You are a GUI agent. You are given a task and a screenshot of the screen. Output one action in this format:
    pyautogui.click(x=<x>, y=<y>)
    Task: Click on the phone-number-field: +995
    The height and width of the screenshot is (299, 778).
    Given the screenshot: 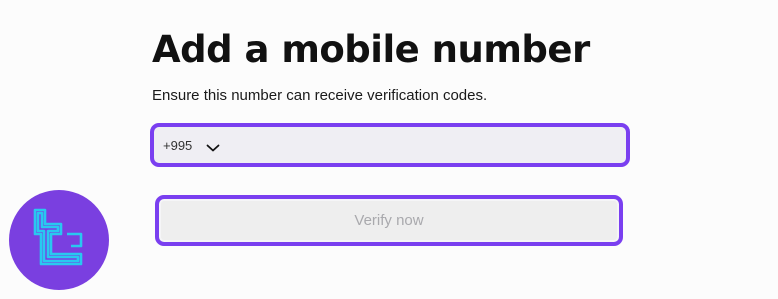 What is the action you would take?
    pyautogui.click(x=390, y=145)
    